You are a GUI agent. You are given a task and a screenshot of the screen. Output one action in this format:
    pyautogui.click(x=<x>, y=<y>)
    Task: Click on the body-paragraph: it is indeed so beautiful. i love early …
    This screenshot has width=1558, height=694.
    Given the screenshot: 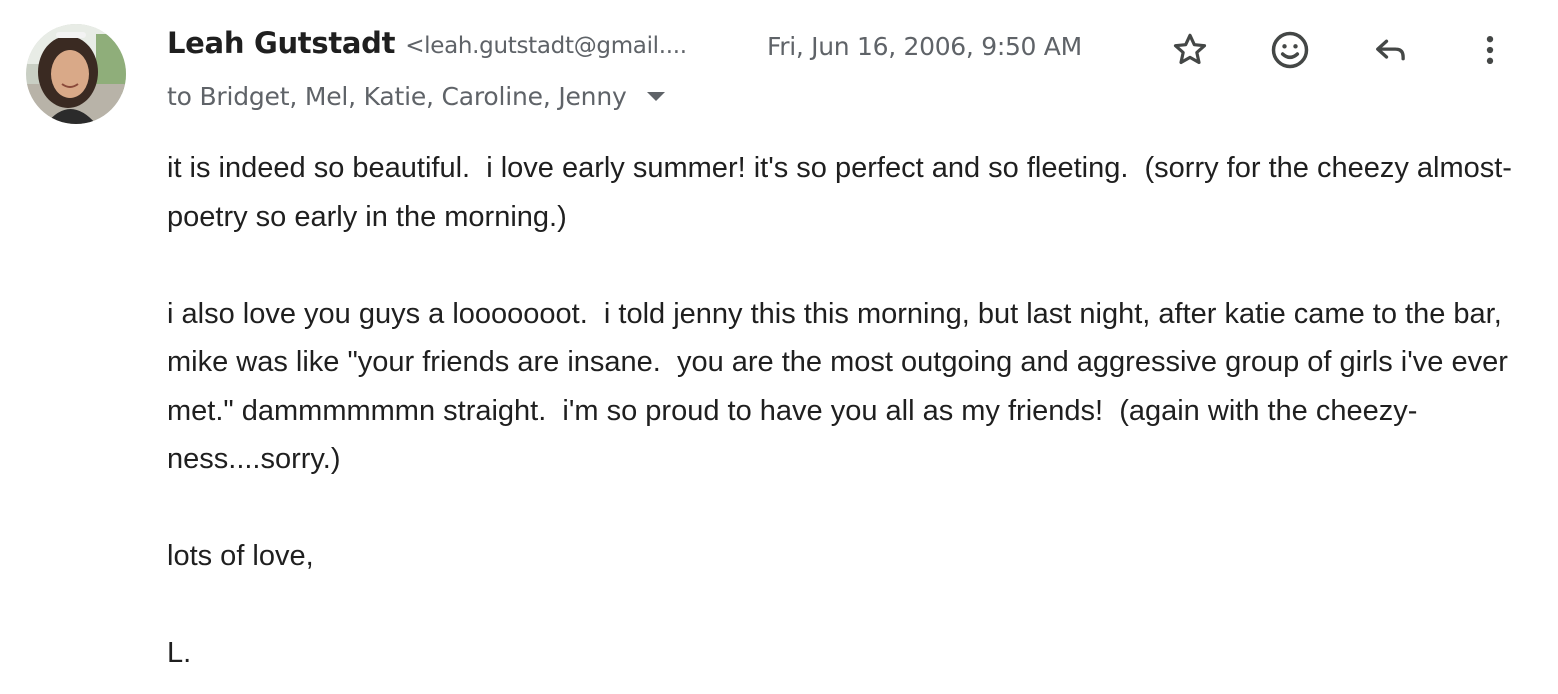 What is the action you would take?
    pyautogui.click(x=839, y=192)
    